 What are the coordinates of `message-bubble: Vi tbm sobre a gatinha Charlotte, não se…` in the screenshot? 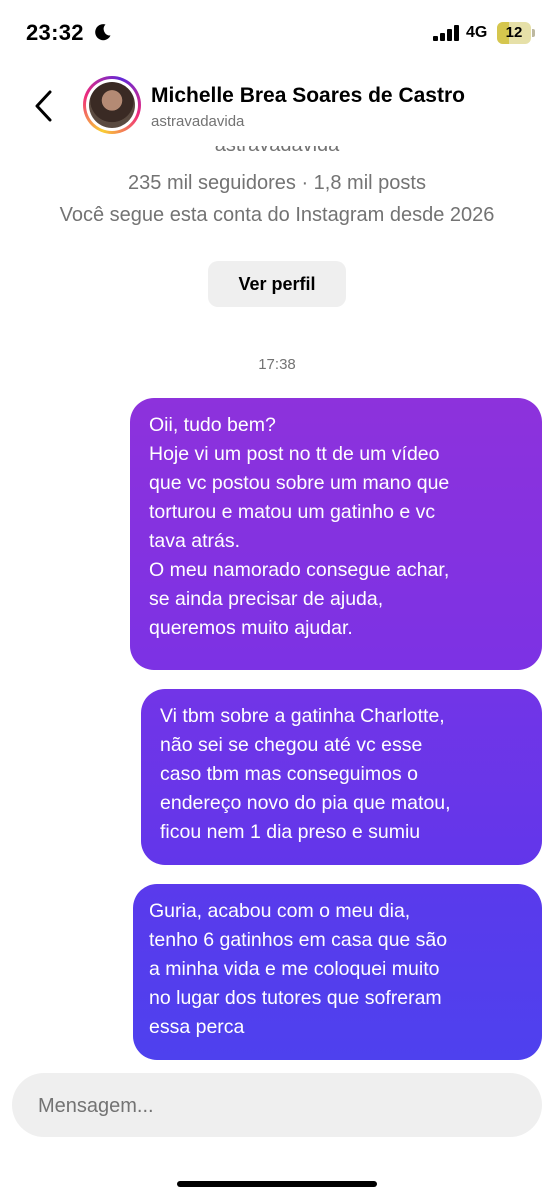 It's located at (341, 777).